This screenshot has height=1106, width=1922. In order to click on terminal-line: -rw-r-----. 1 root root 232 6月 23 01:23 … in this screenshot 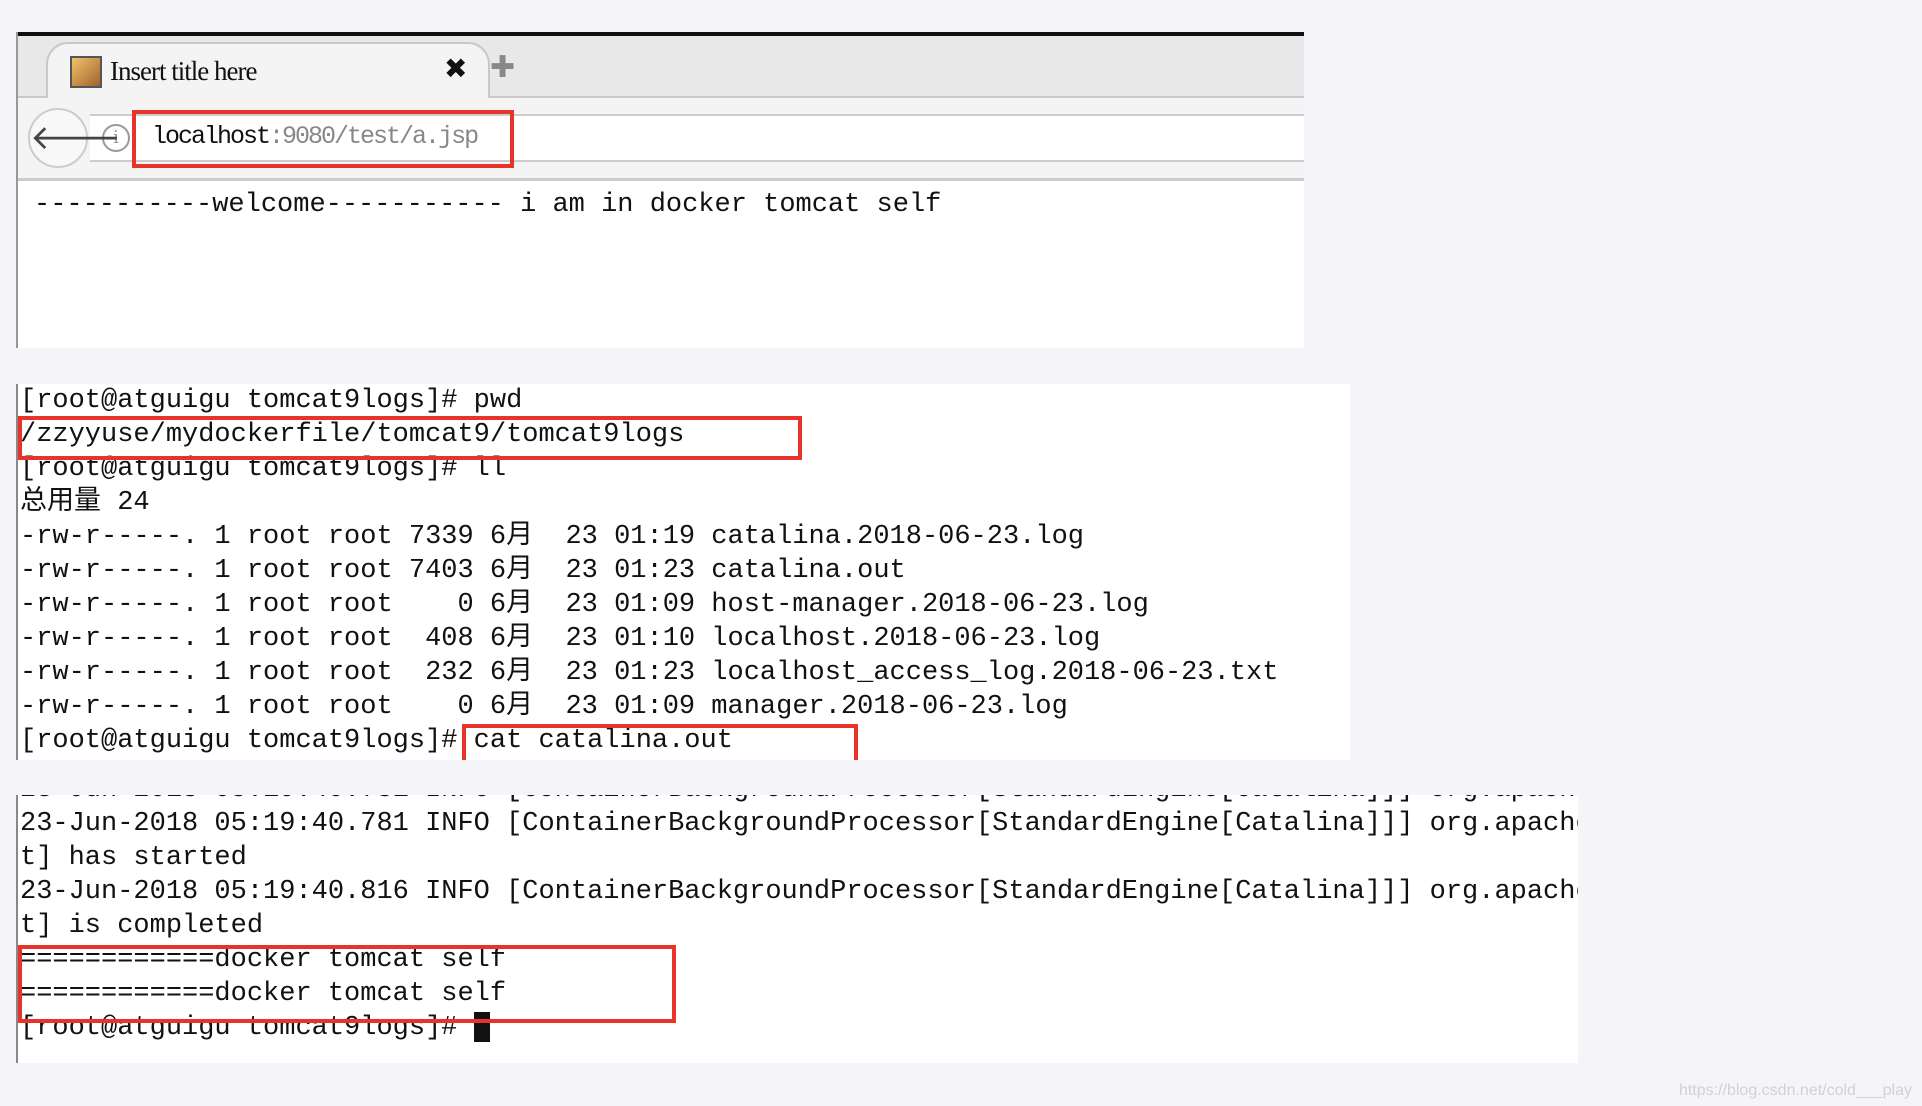, I will do `click(649, 673)`.